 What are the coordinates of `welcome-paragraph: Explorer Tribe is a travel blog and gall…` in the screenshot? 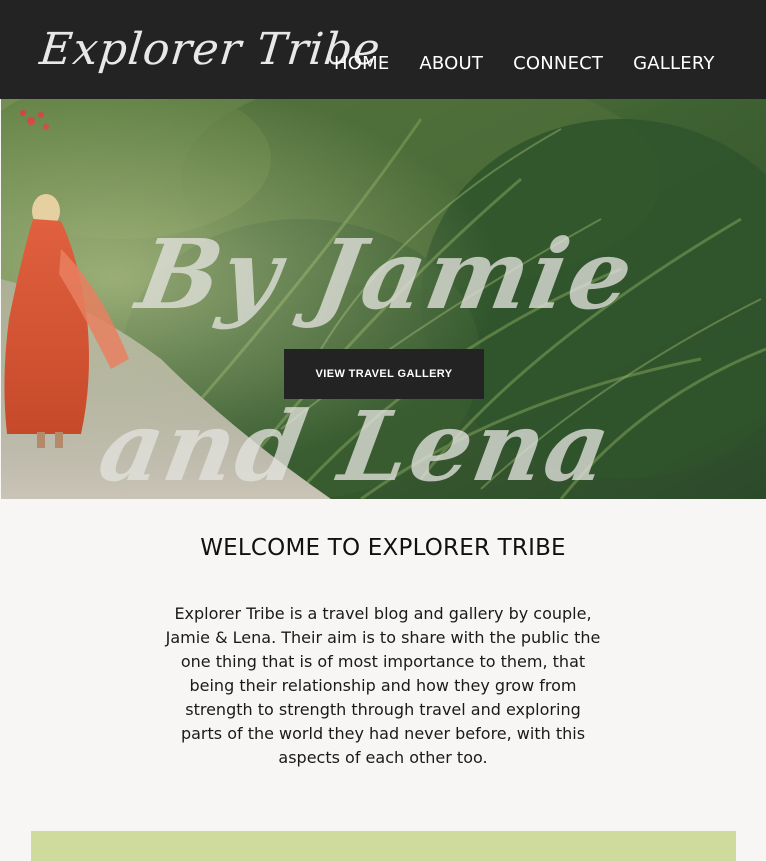 It's located at (383, 685).